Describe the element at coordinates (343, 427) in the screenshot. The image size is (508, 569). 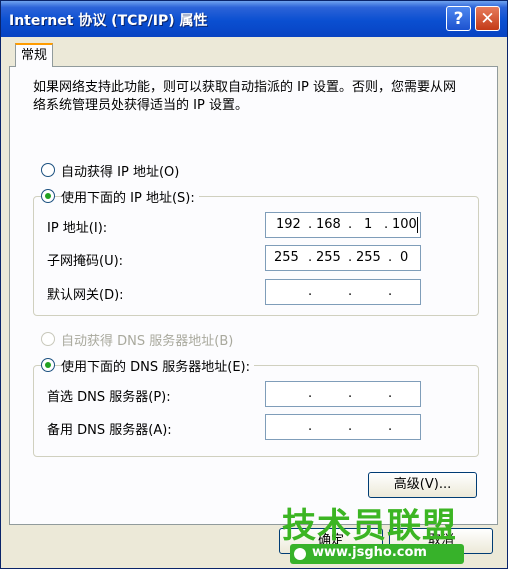
I see `alternate-dns-input: . . .` at that location.